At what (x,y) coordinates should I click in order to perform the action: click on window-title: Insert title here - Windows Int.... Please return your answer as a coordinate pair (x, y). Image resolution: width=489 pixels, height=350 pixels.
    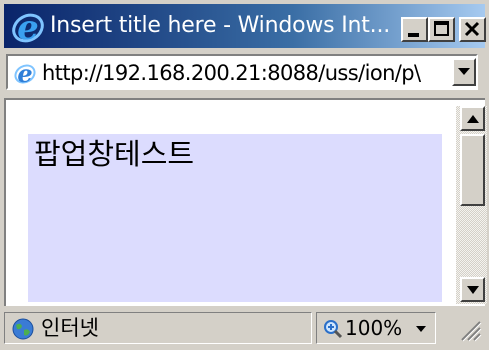
    Looking at the image, I should click on (220, 25).